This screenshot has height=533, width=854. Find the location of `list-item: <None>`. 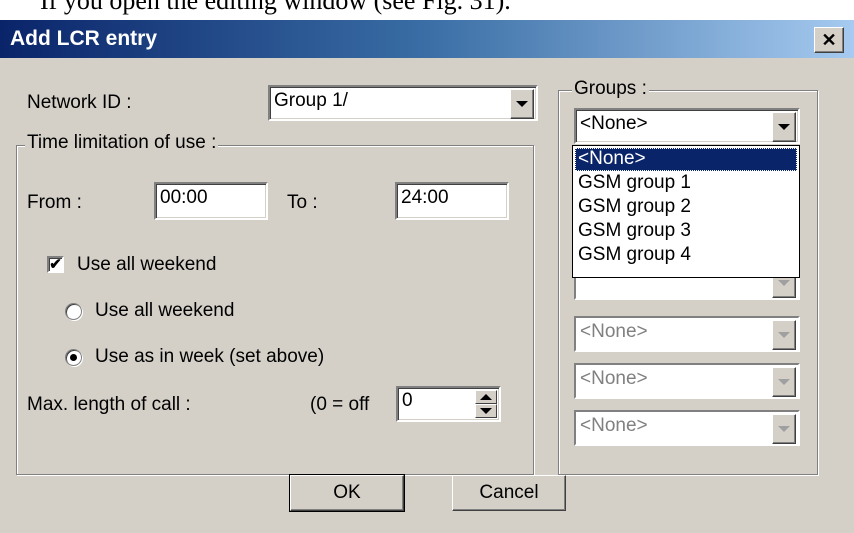

list-item: <None> is located at coordinates (686, 159).